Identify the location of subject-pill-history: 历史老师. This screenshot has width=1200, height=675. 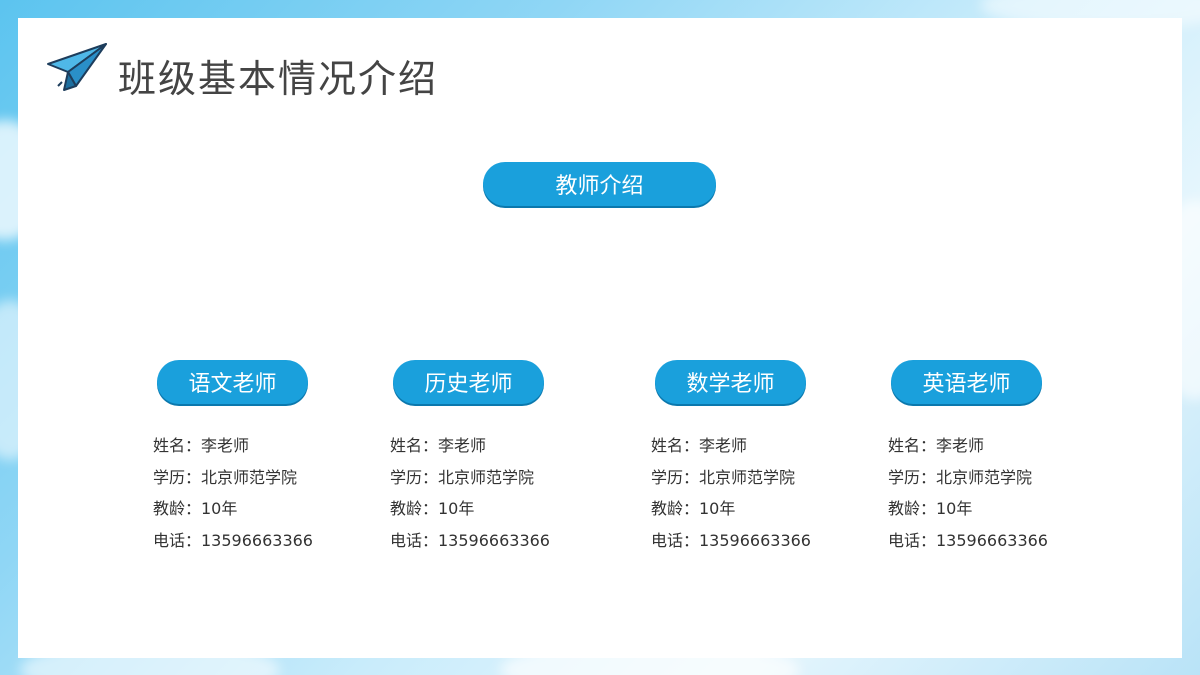
(468, 382).